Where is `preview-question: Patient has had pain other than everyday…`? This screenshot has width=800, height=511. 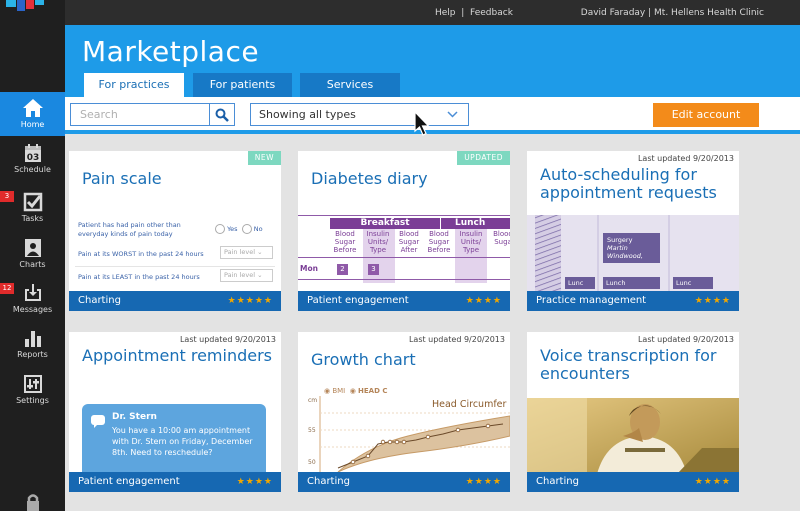 preview-question: Patient has had pain other than everyday… is located at coordinates (129, 229).